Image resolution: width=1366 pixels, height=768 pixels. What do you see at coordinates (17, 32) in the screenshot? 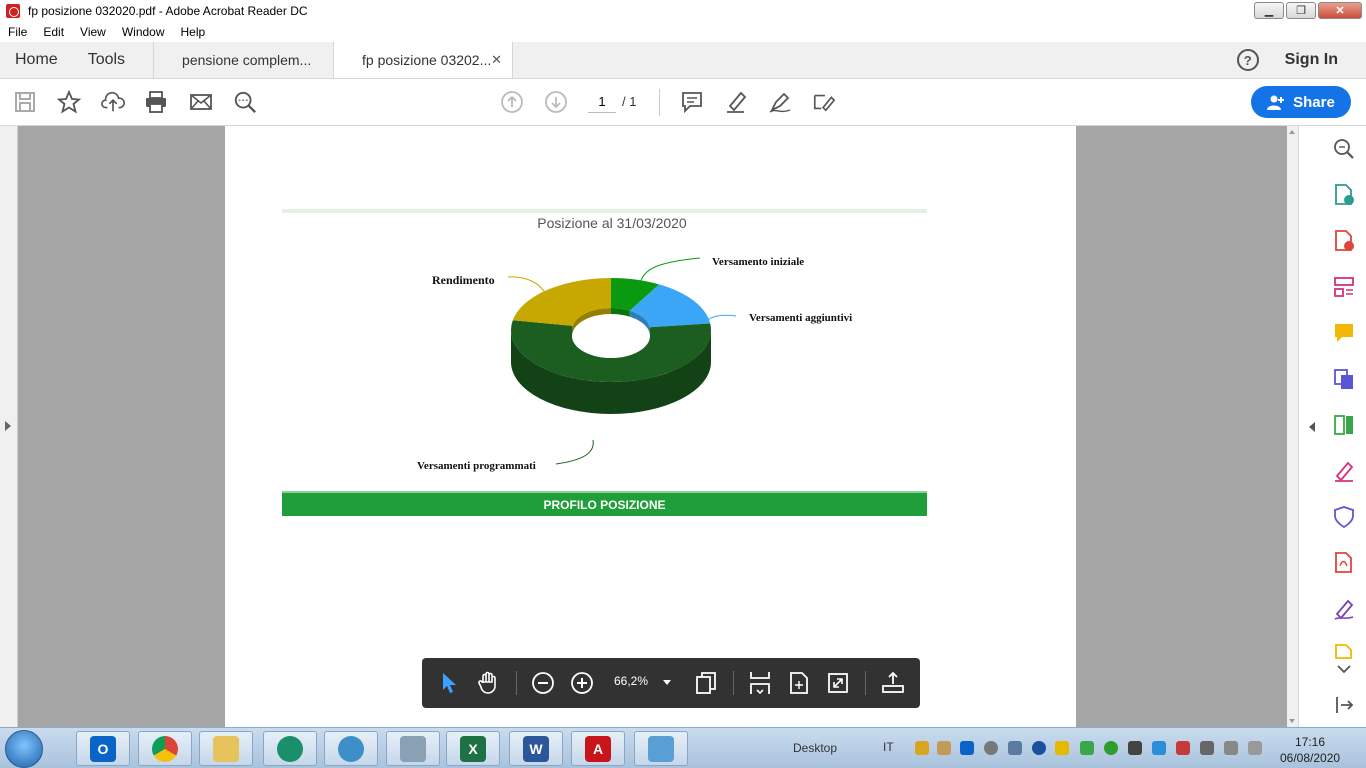
I see `menu-file: File` at bounding box center [17, 32].